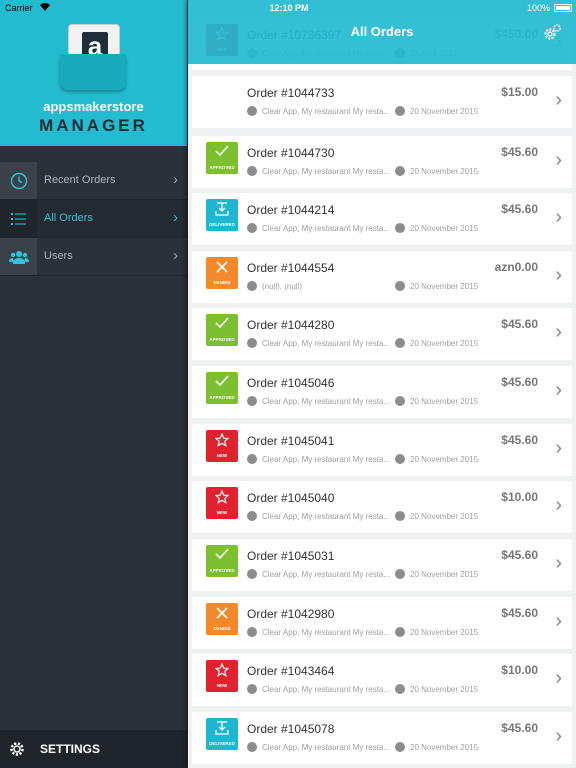 This screenshot has height=768, width=576. I want to click on brand-subtitle: MANAGER, so click(93, 125).